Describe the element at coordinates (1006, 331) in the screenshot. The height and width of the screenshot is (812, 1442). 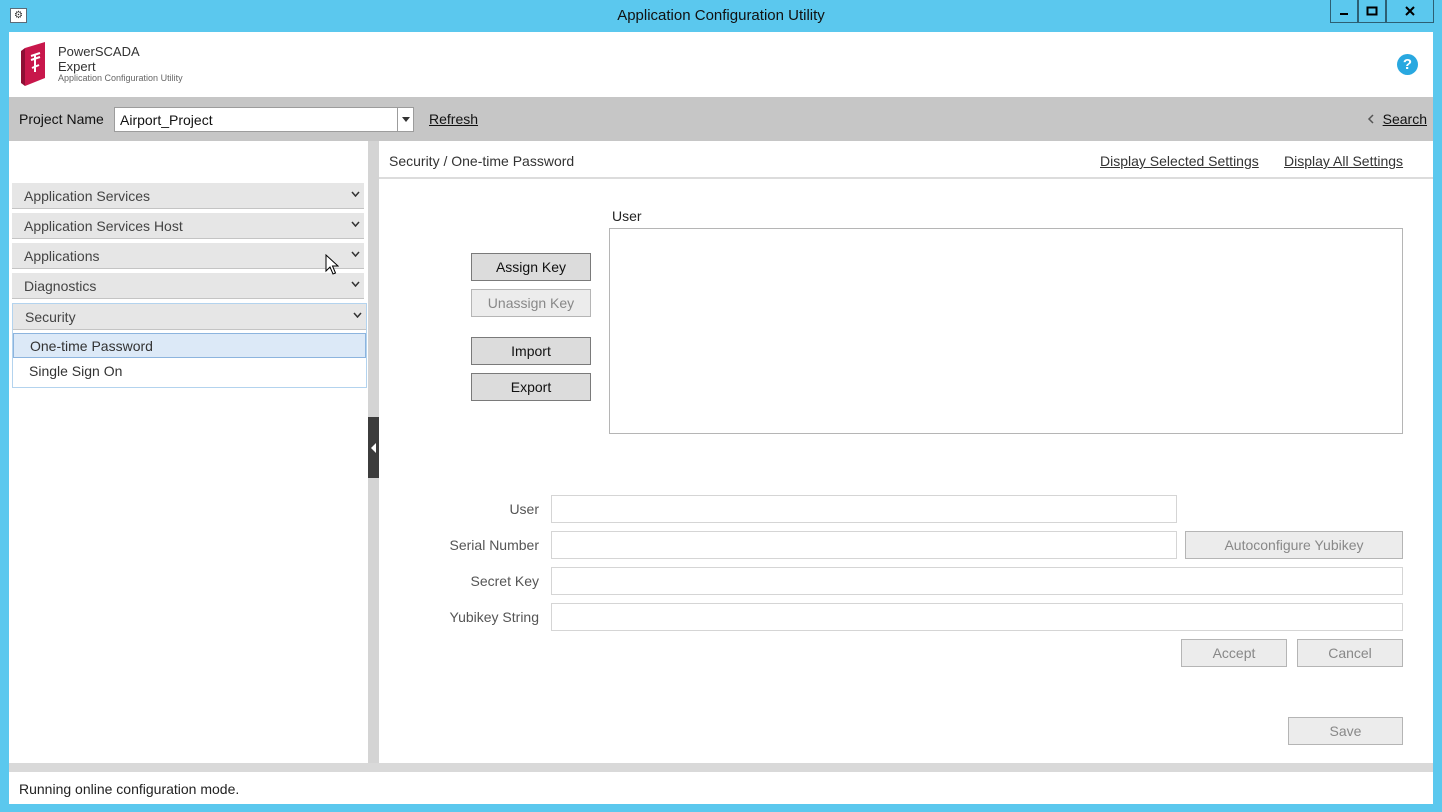
I see `user-list` at that location.